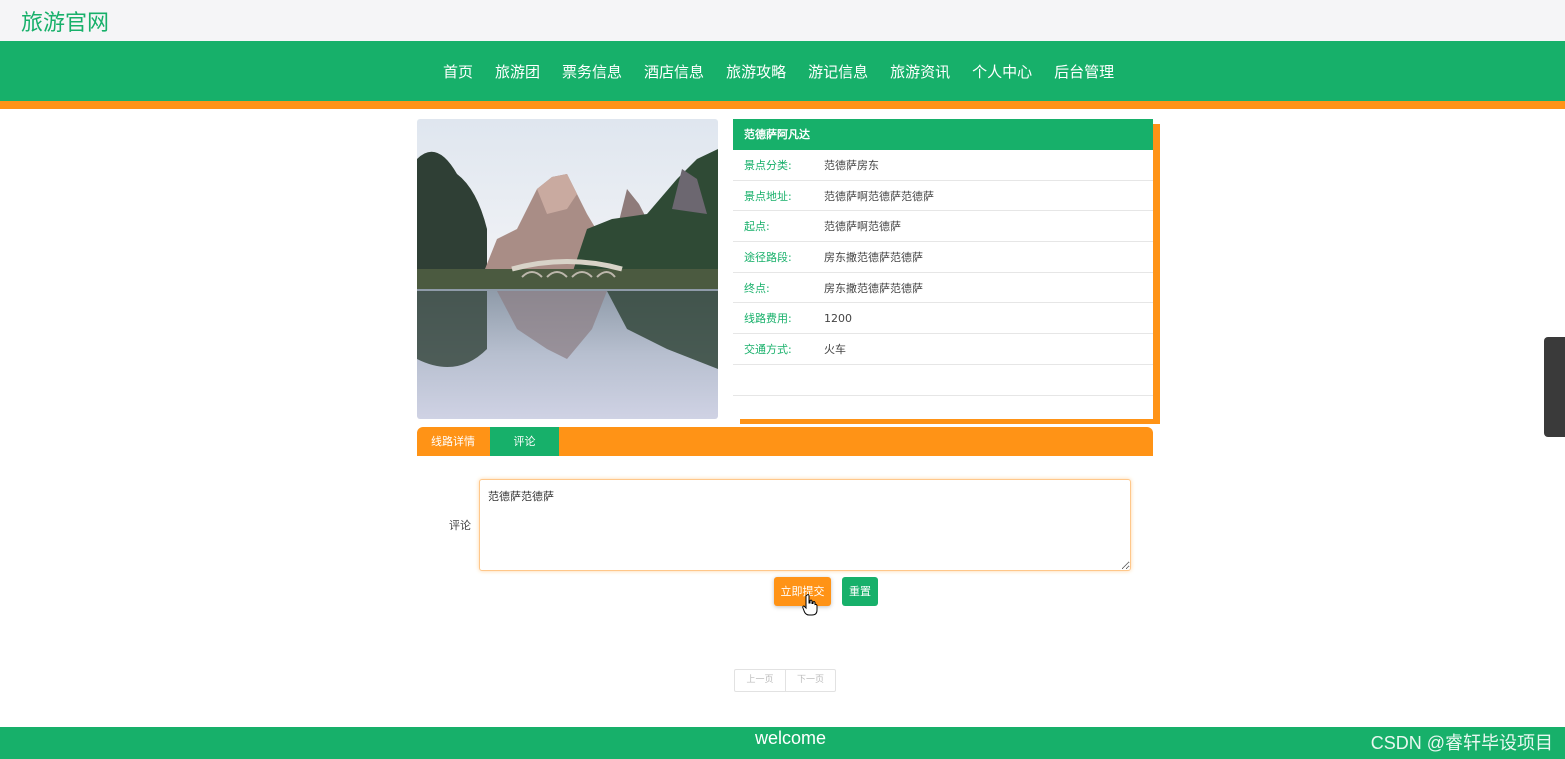 The width and height of the screenshot is (1565, 759). What do you see at coordinates (943, 380) in the screenshot?
I see `info-row-empty` at bounding box center [943, 380].